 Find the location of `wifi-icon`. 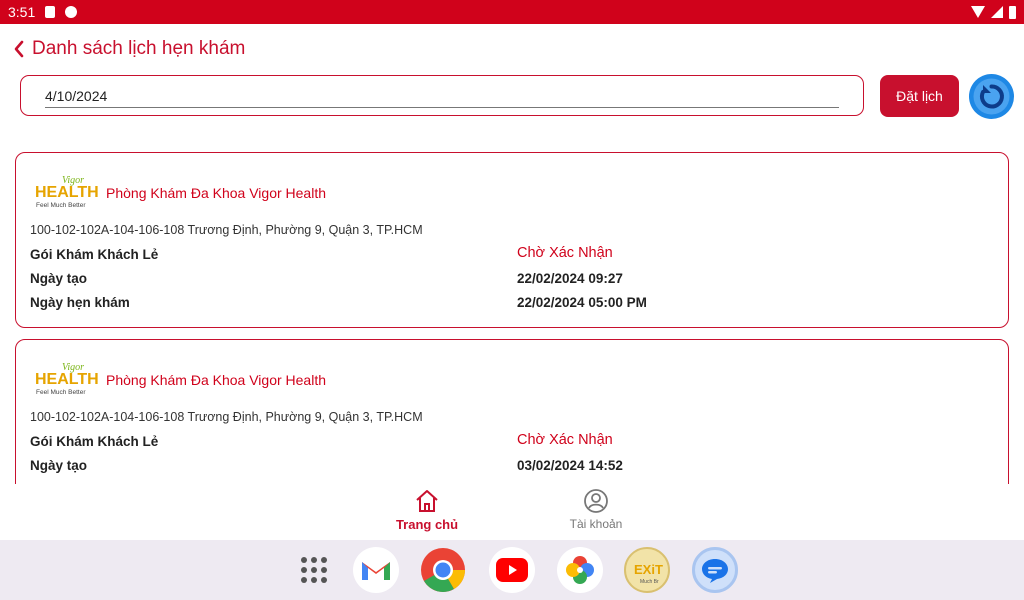

wifi-icon is located at coordinates (978, 12).